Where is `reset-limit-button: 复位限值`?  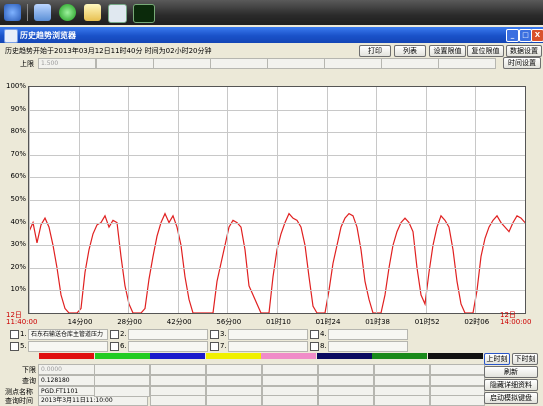
reset-limit-button: 复位限值 is located at coordinates (485, 51).